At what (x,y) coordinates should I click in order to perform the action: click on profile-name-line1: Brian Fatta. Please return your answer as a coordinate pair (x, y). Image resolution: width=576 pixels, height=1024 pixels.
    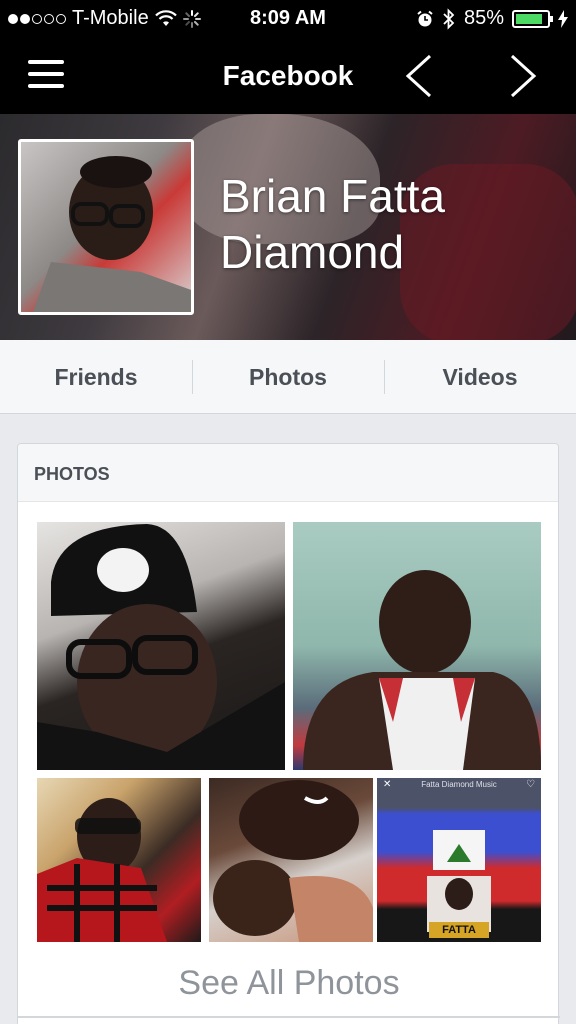
    Looking at the image, I should click on (332, 196).